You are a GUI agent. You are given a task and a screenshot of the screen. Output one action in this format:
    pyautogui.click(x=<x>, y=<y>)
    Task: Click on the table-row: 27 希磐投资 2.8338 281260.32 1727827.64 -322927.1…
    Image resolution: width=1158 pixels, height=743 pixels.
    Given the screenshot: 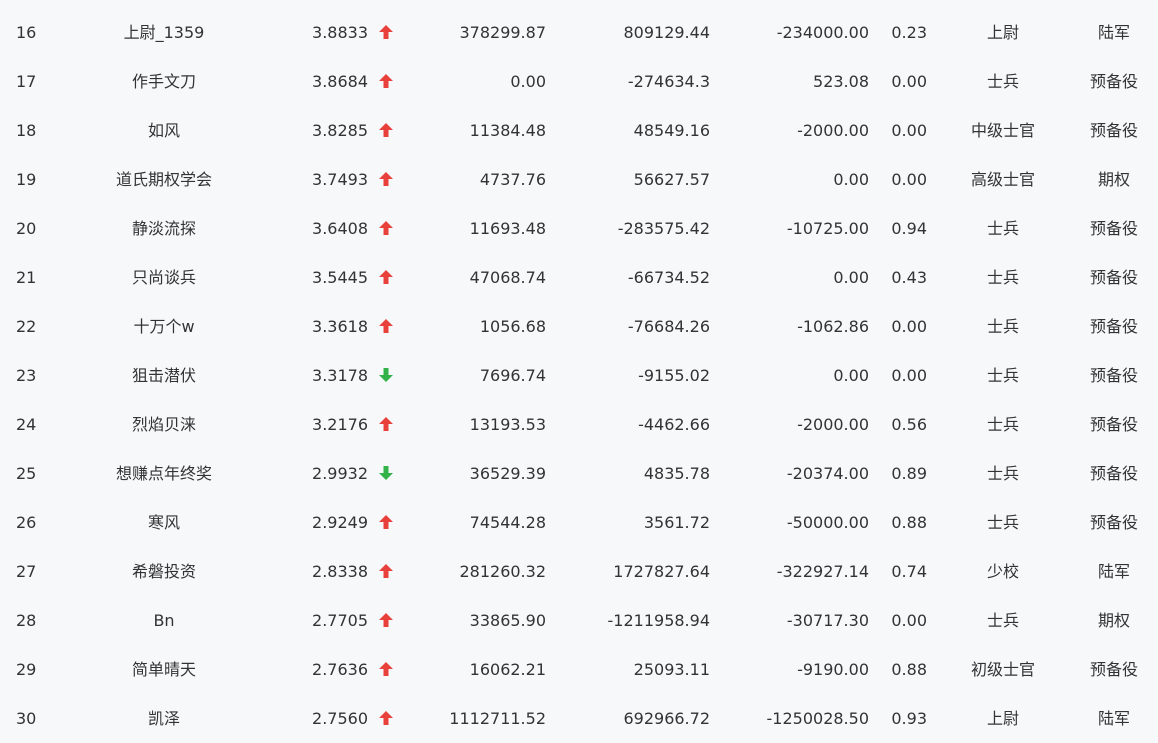 What is the action you would take?
    pyautogui.click(x=579, y=571)
    